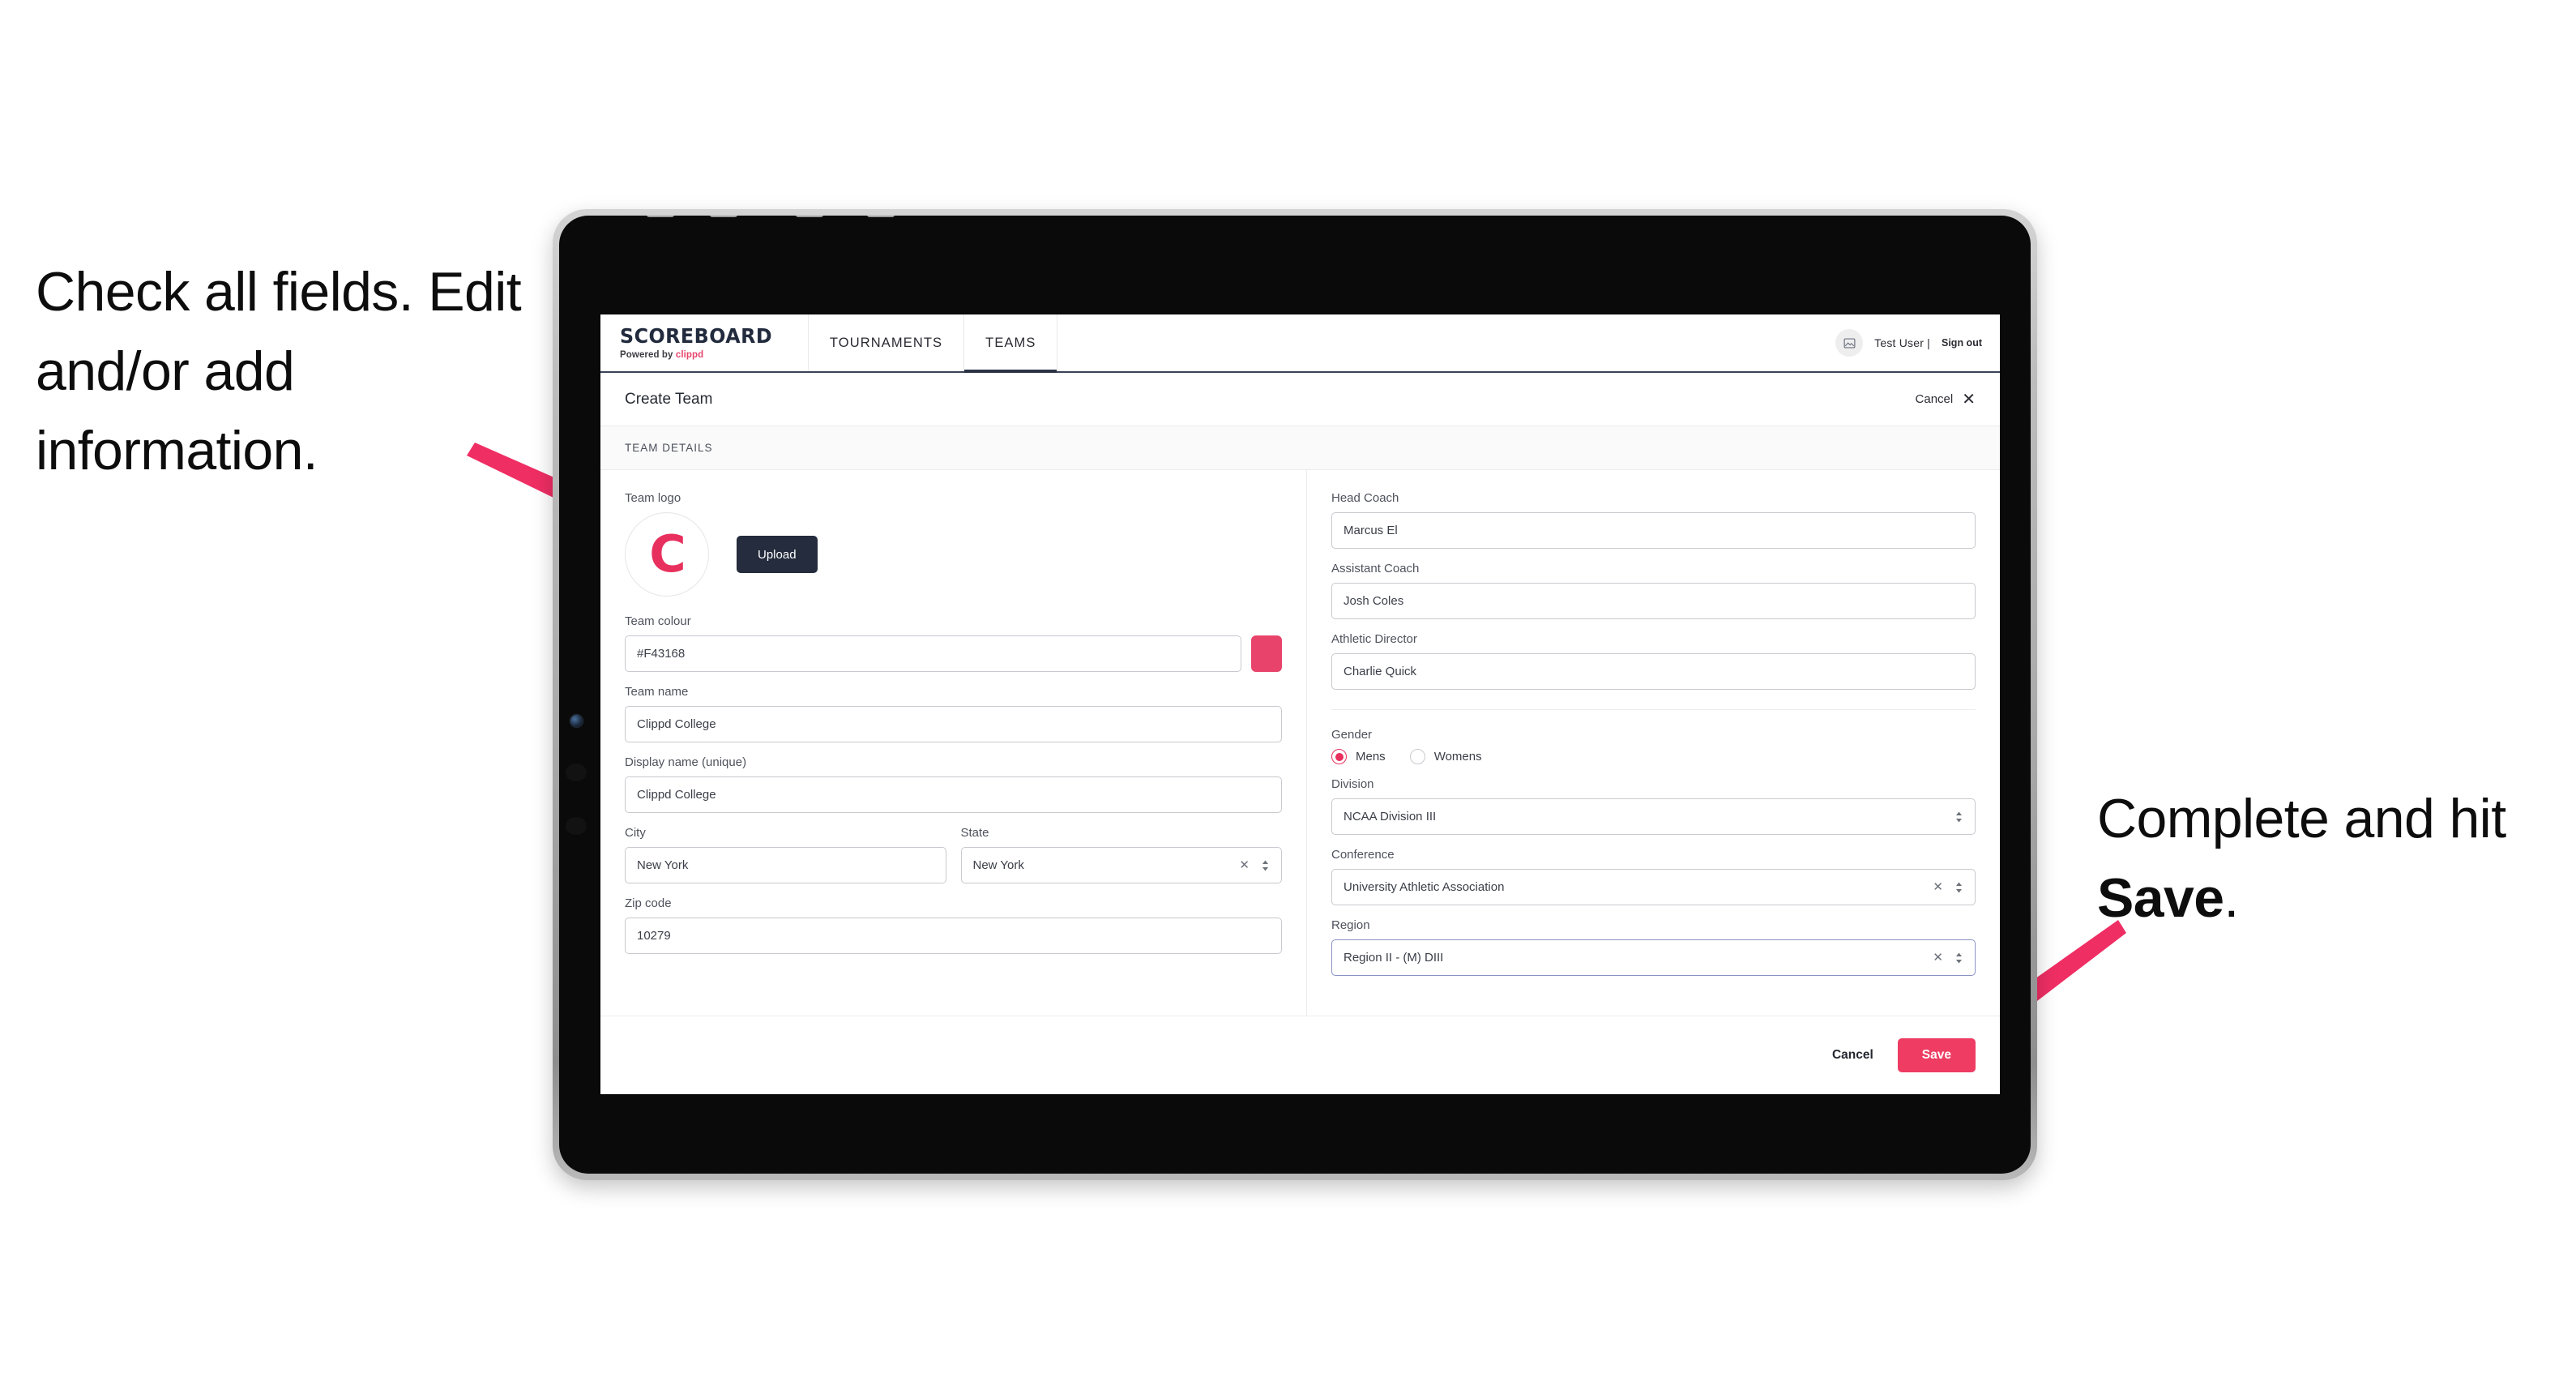  What do you see at coordinates (1375, 568) in the screenshot?
I see `assistant-coach-label: Assistant Coach` at bounding box center [1375, 568].